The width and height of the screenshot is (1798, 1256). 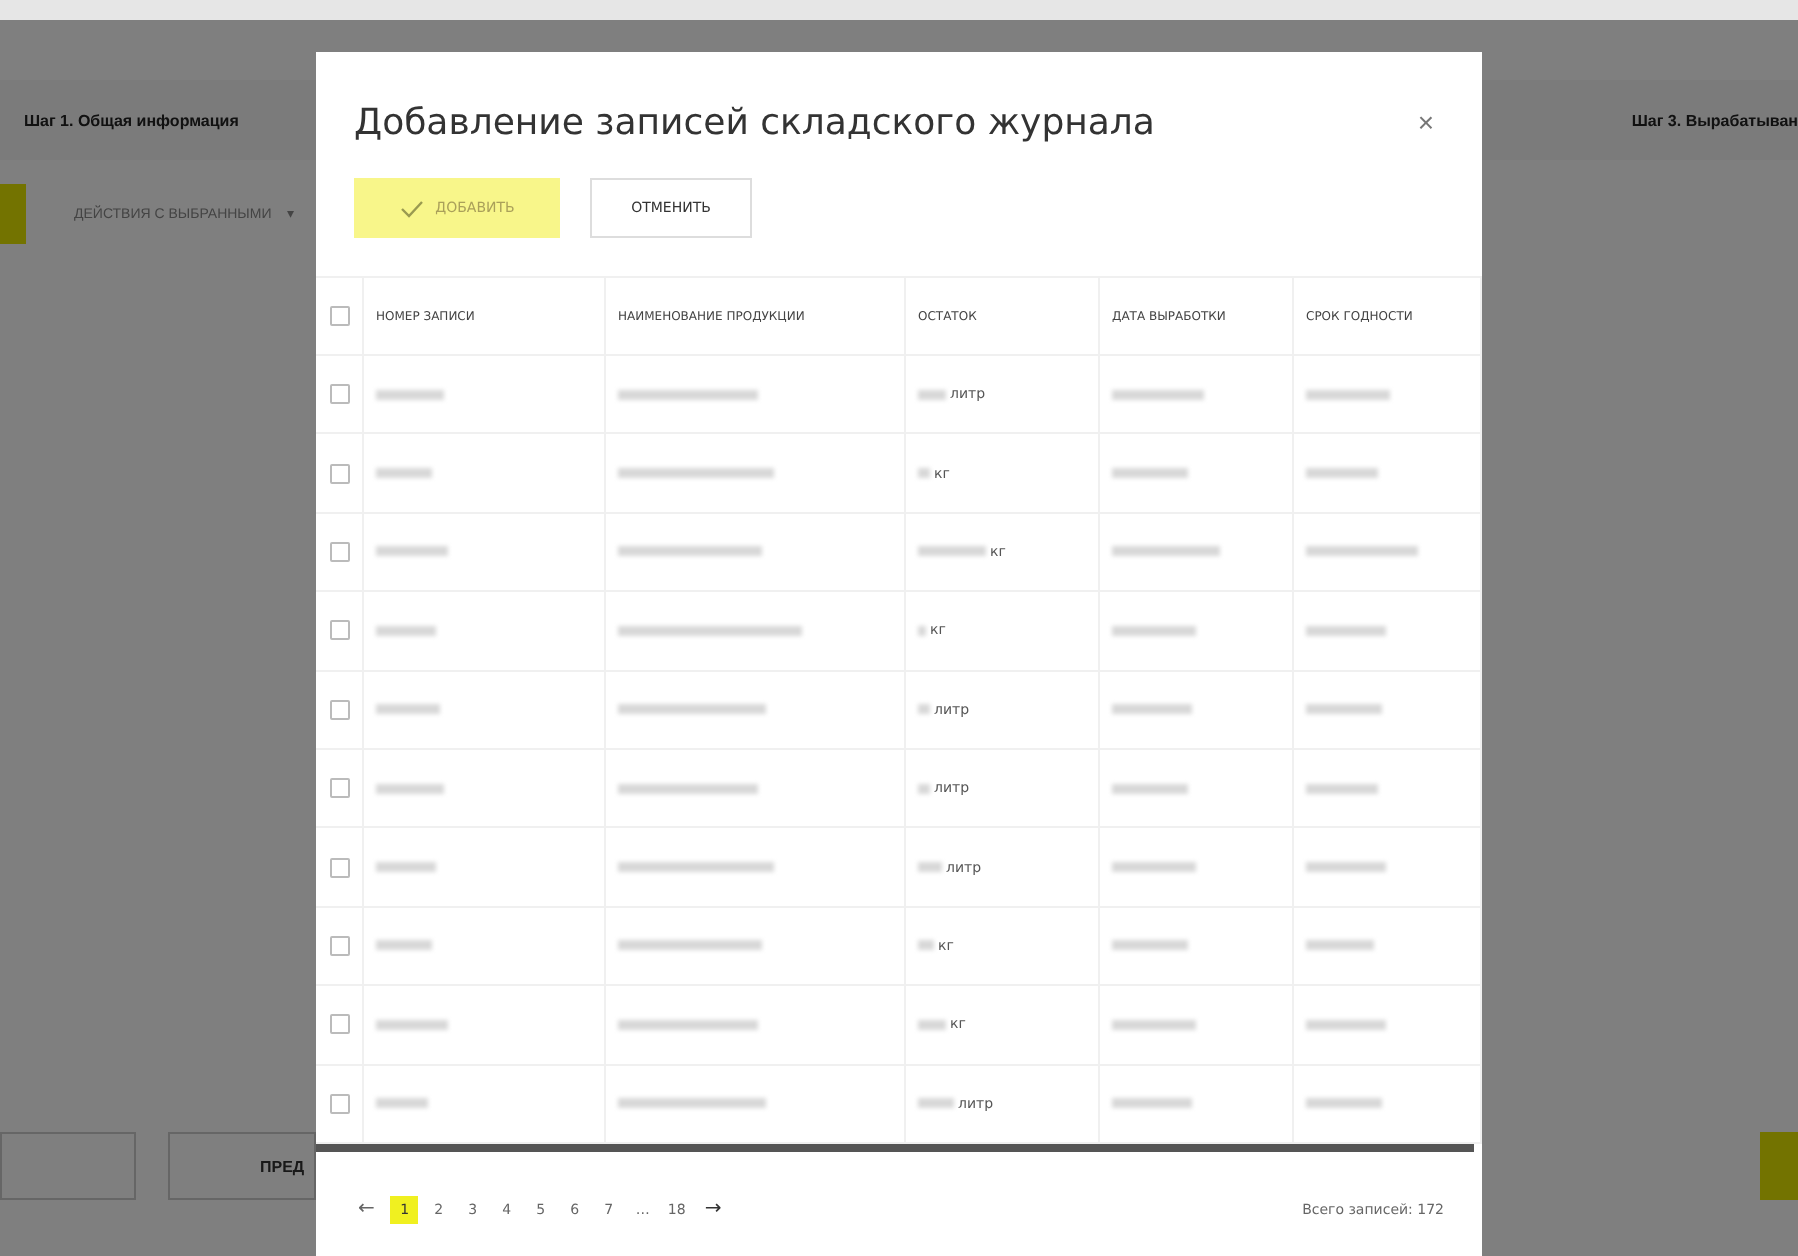 I want to click on page-button: ПРЕД, so click(x=242, y=1166).